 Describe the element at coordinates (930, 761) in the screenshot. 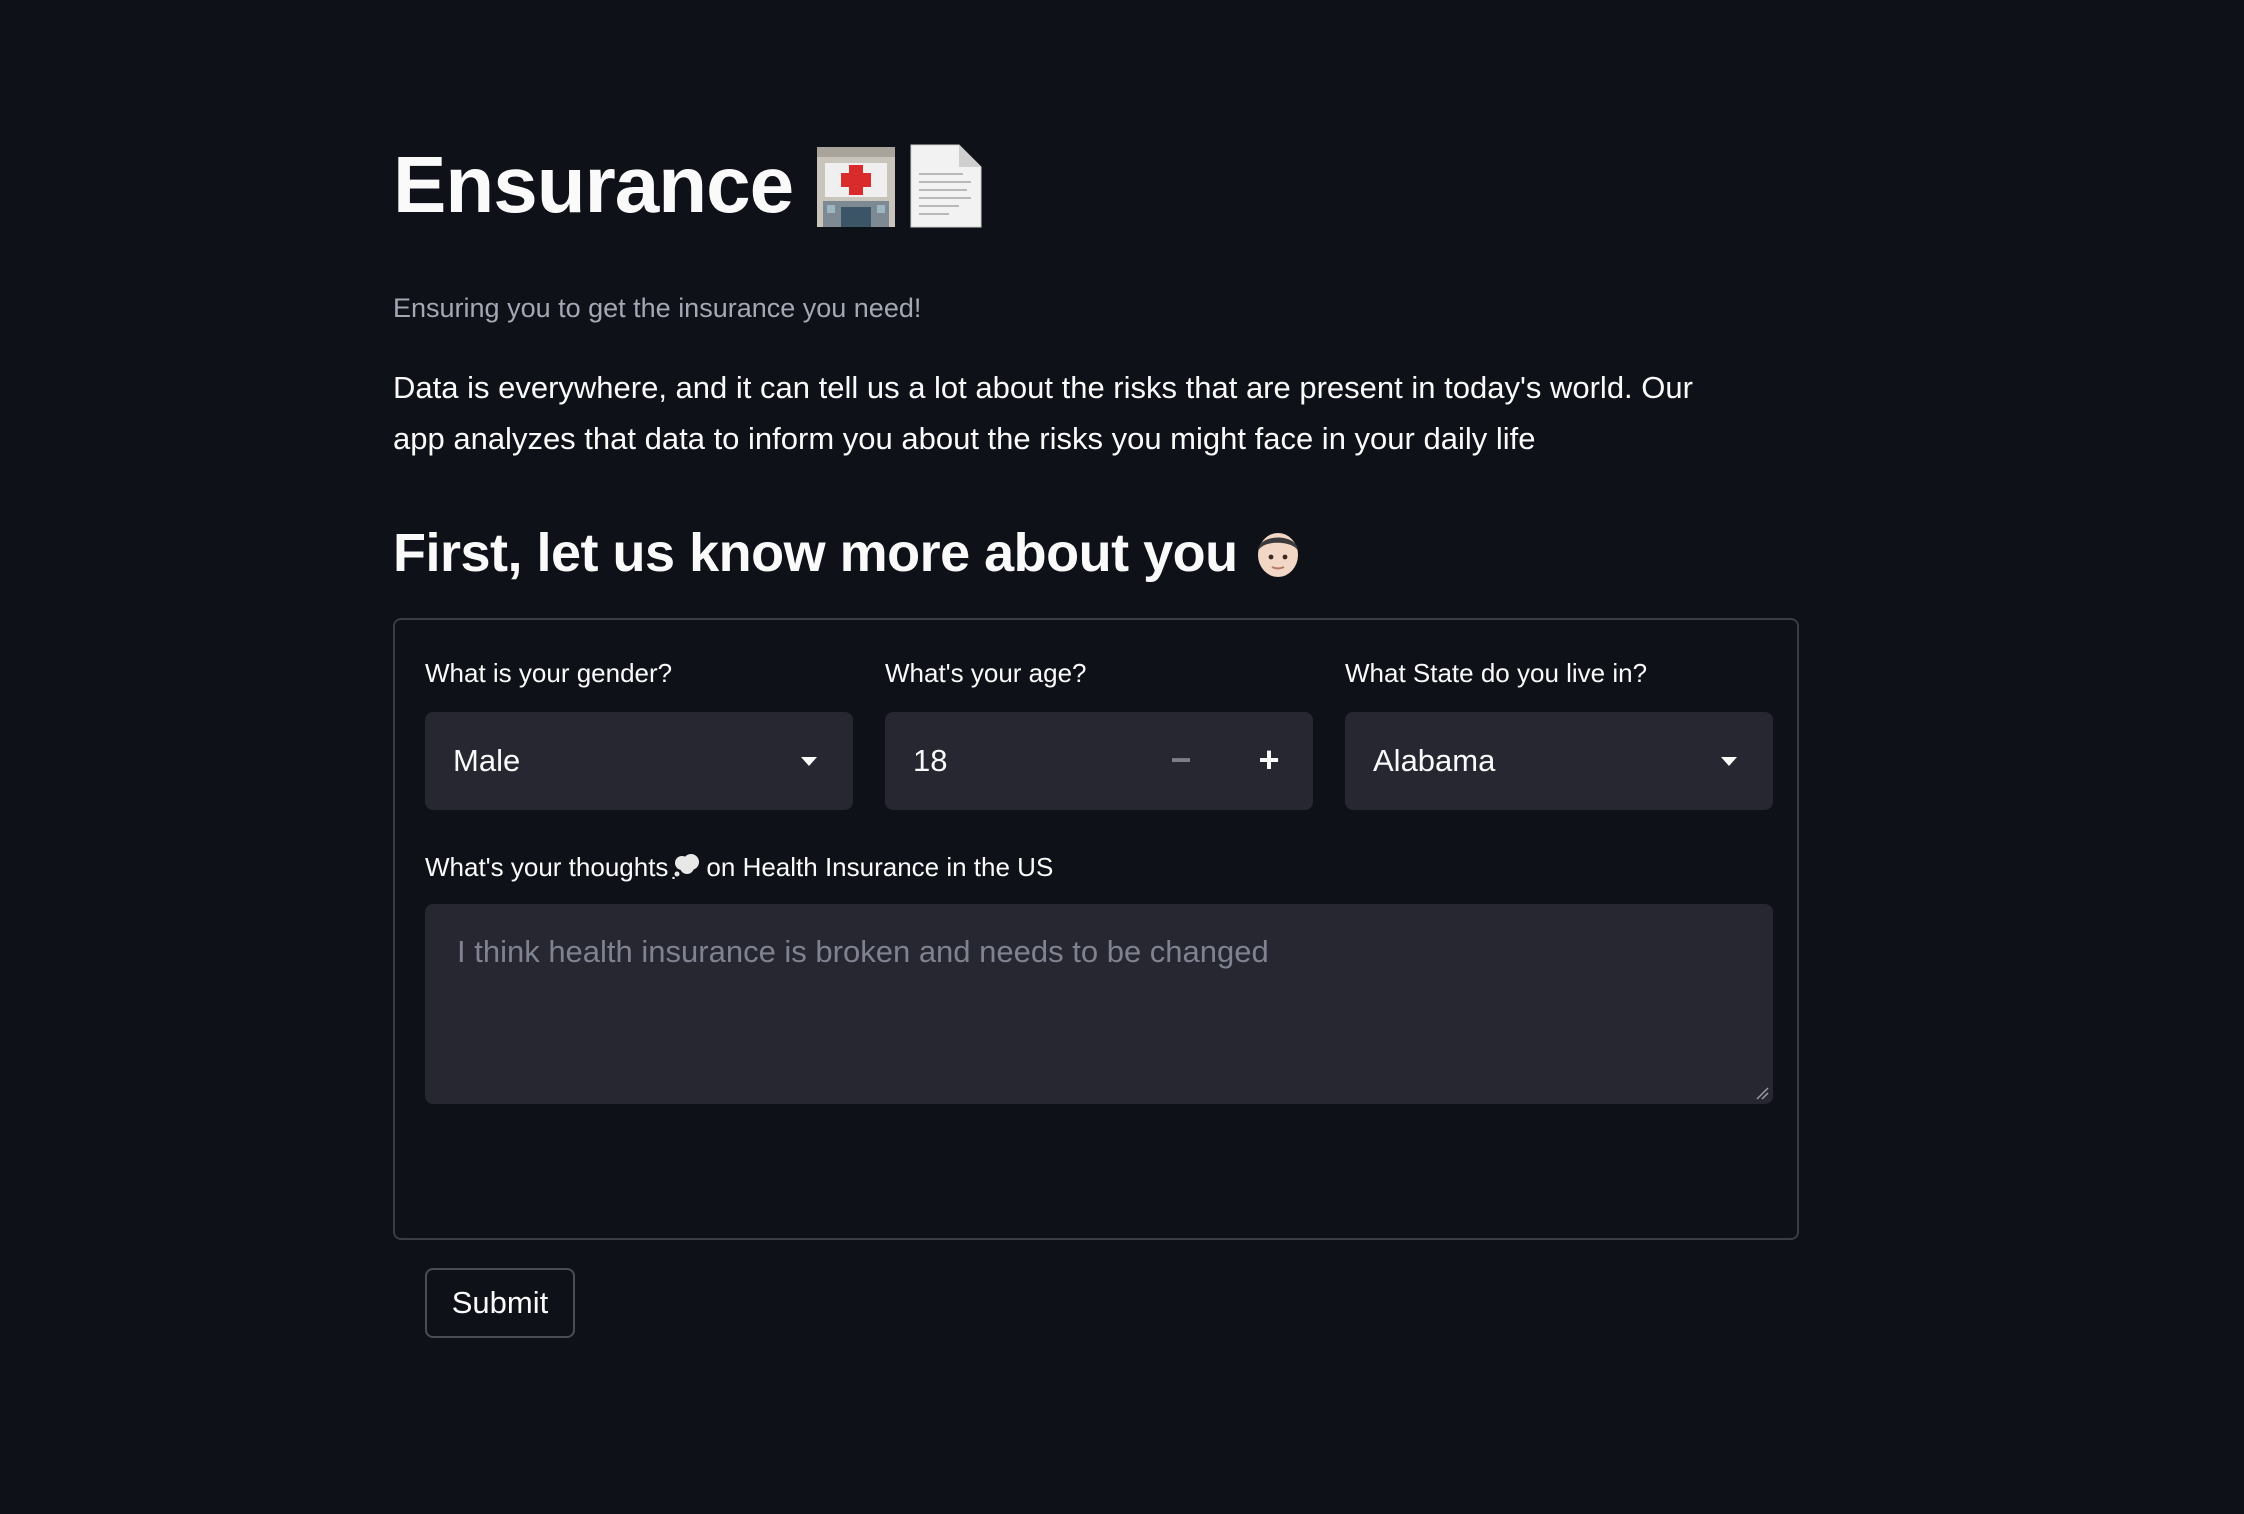

I see `age-value: 18` at that location.